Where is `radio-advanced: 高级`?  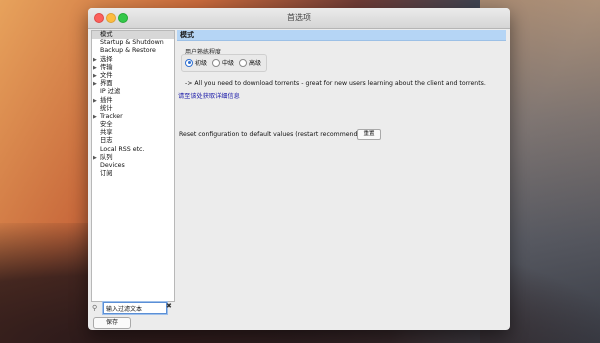 radio-advanced: 高级 is located at coordinates (250, 63).